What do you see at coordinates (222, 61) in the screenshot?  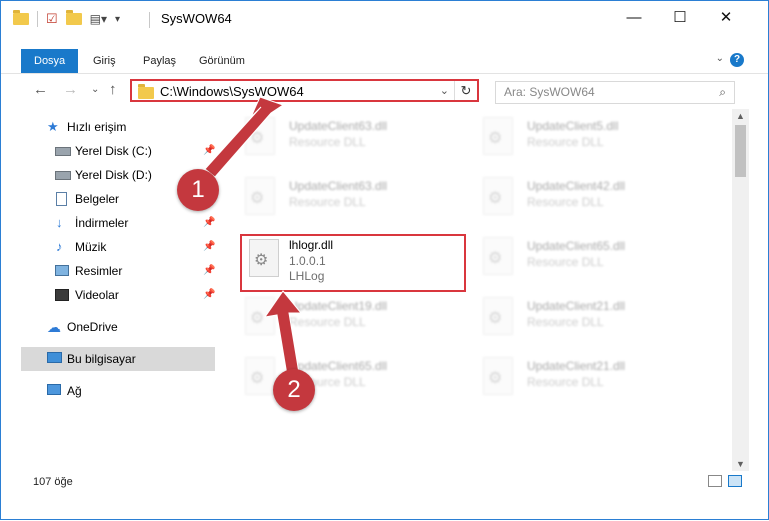 I see `tab-view: Görünüm` at bounding box center [222, 61].